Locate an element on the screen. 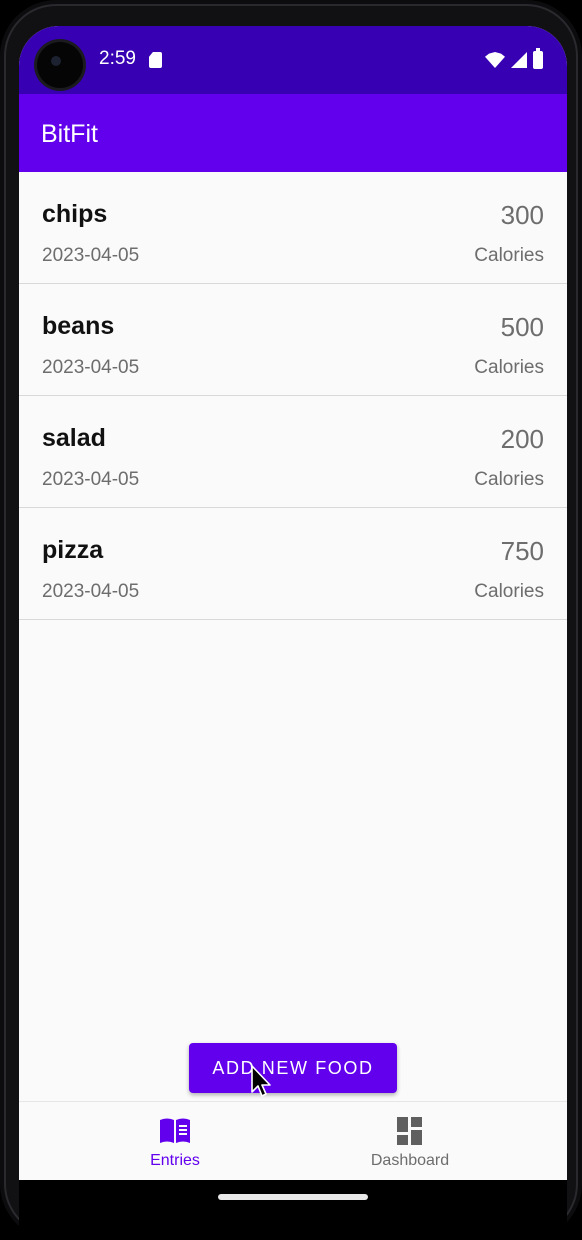 The height and width of the screenshot is (1240, 582). book-icon is located at coordinates (175, 1130).